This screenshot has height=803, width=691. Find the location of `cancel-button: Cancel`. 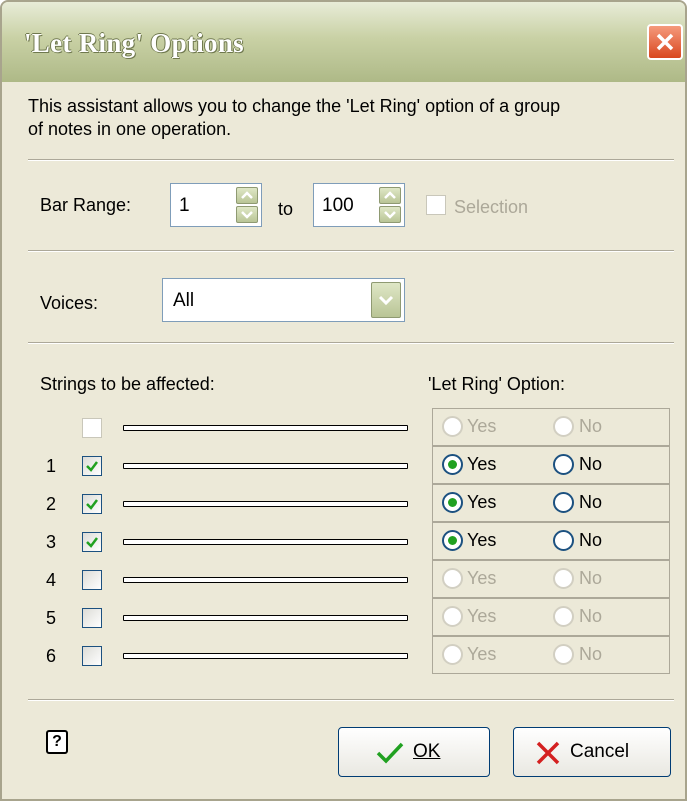

cancel-button: Cancel is located at coordinates (592, 752).